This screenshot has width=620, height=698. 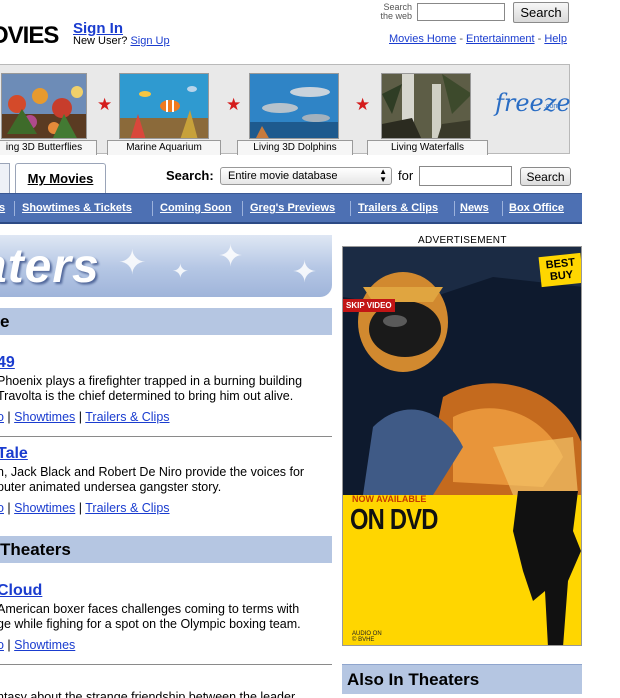 I want to click on nav-trailers-clips: Trailers & Clips, so click(x=398, y=208).